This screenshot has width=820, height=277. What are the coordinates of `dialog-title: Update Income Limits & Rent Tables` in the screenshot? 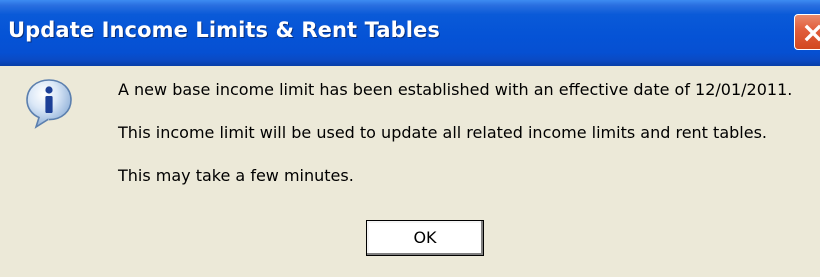 It's located at (224, 30).